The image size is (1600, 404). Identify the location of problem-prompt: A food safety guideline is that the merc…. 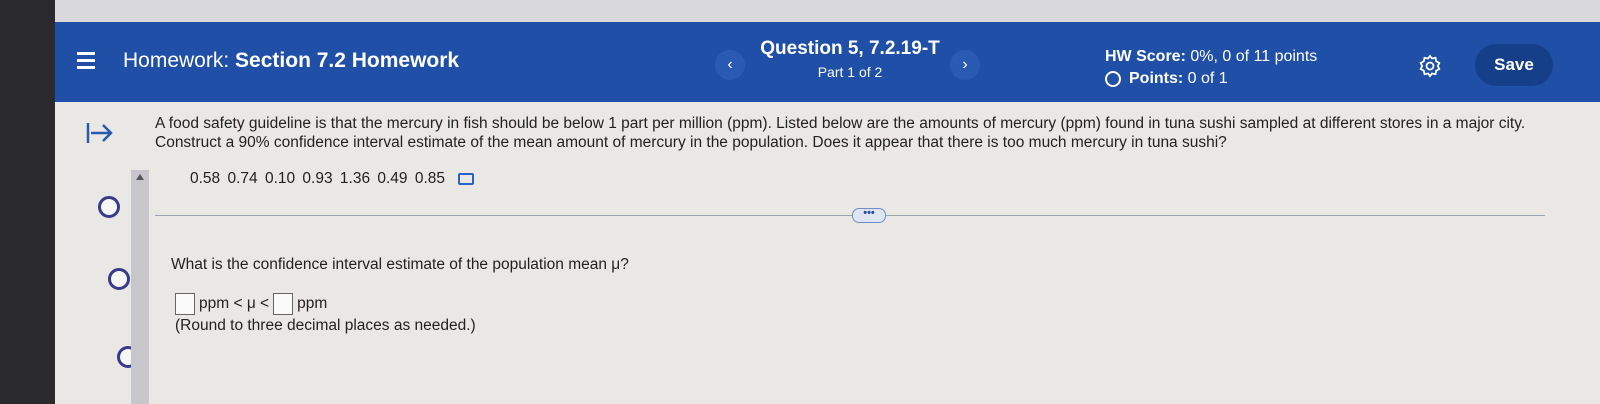
(840, 133).